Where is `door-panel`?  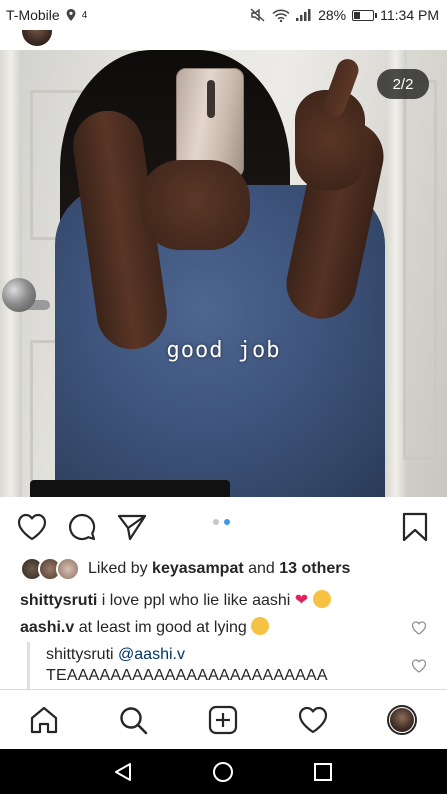 door-panel is located at coordinates (420, 270).